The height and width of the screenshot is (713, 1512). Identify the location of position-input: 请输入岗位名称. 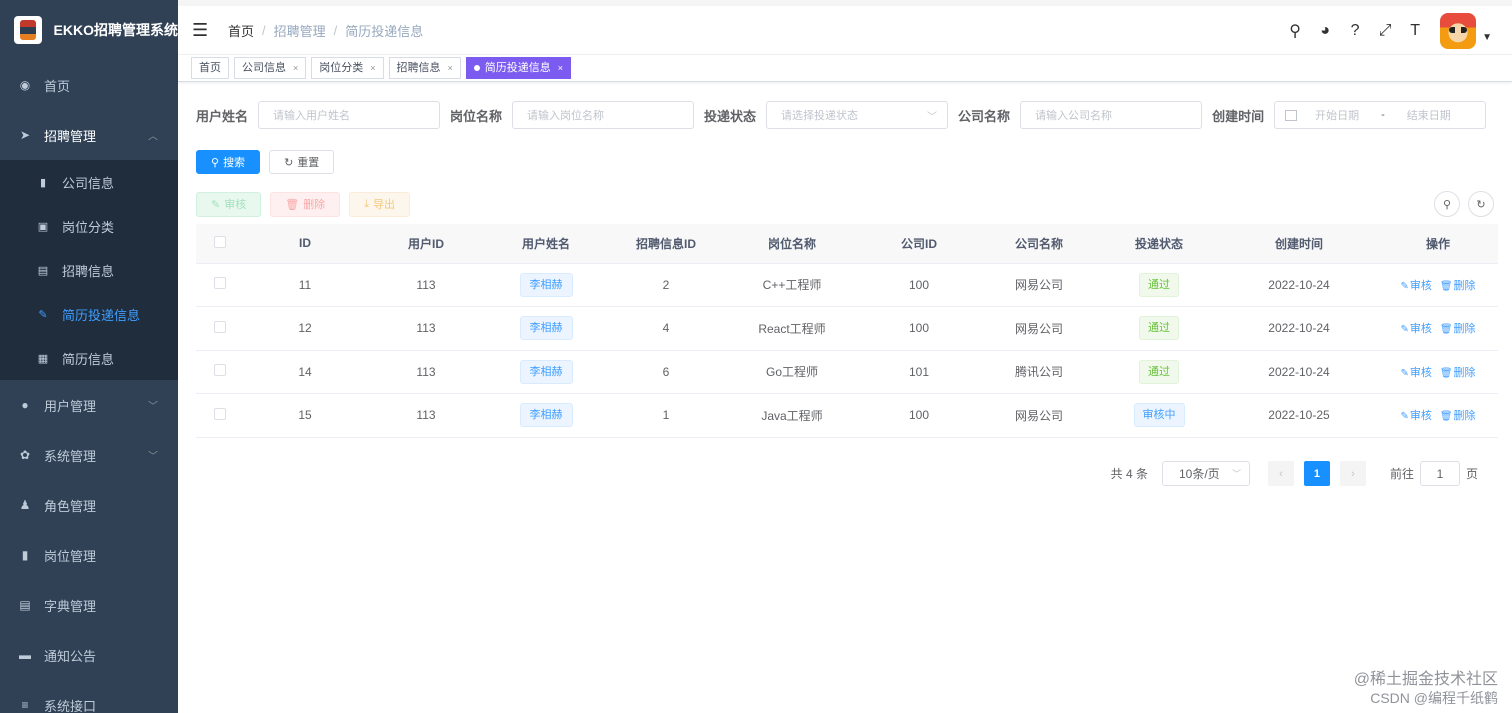
(603, 115).